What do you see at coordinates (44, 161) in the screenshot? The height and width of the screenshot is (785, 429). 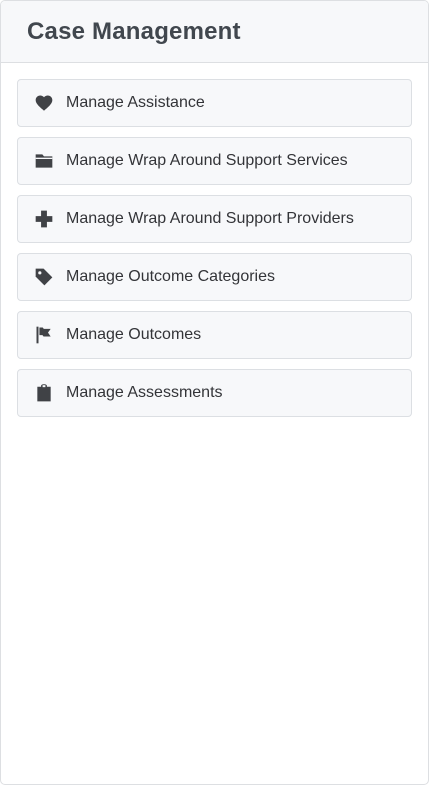 I see `folder-icon` at bounding box center [44, 161].